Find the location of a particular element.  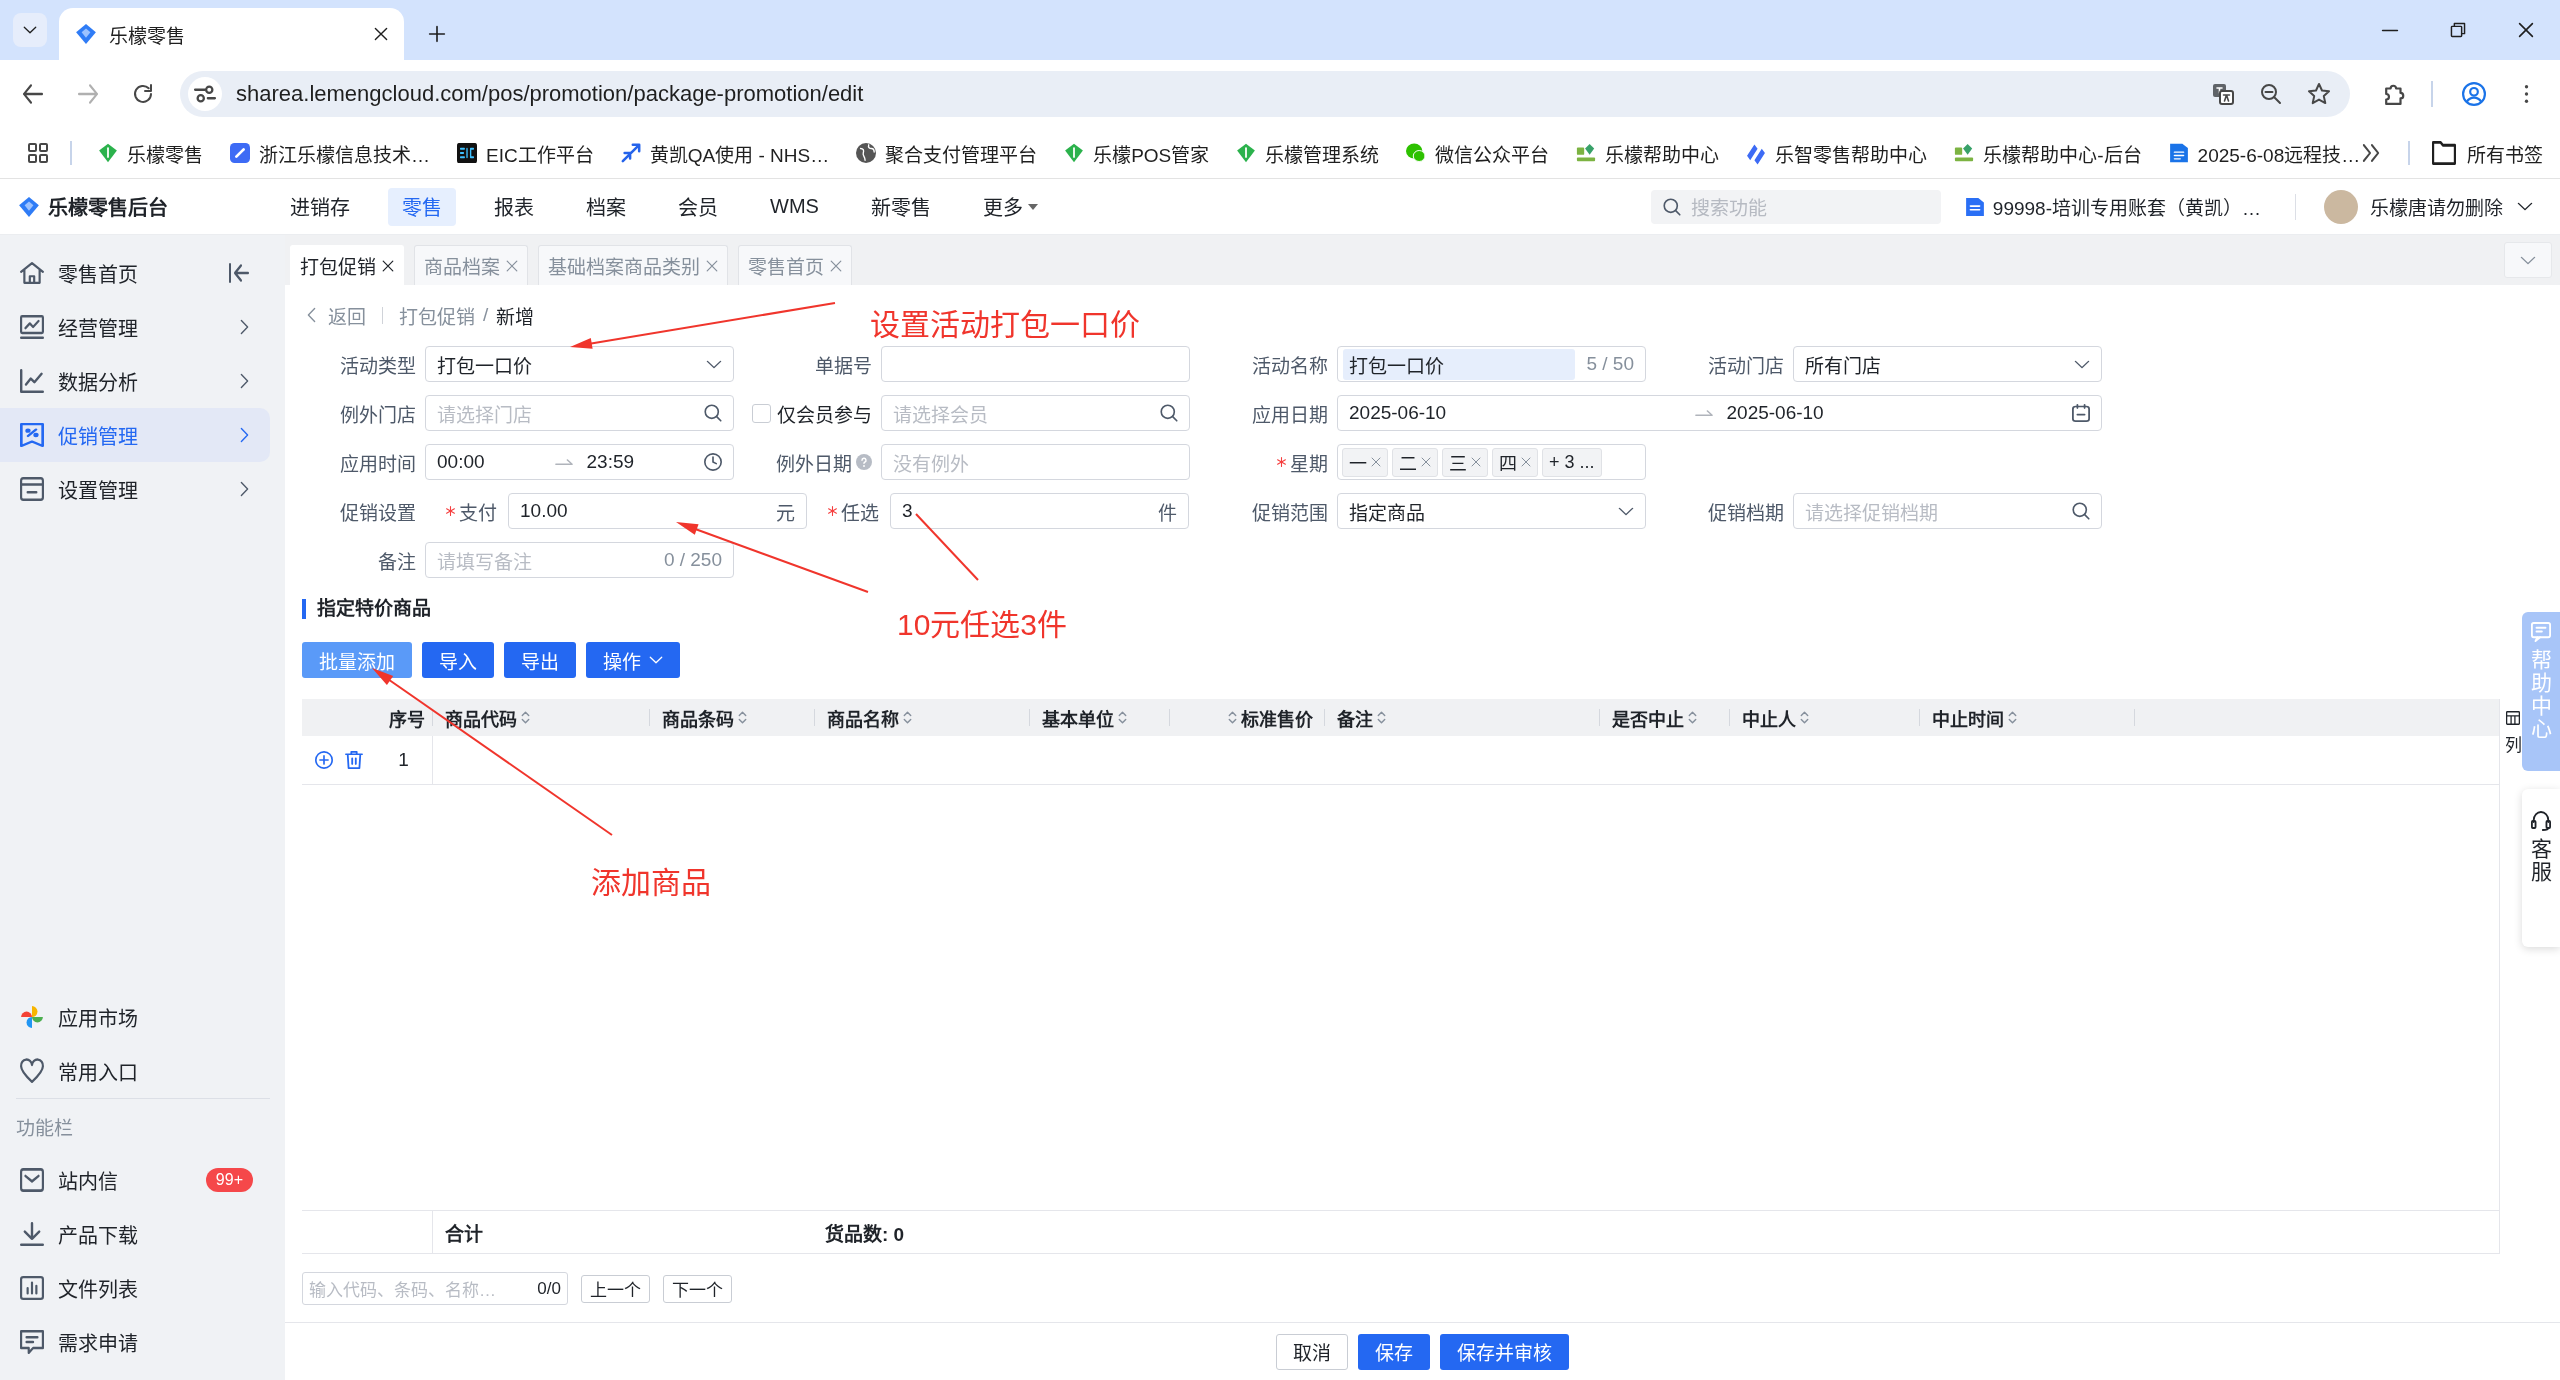

apps-grid-icon is located at coordinates (38, 153).